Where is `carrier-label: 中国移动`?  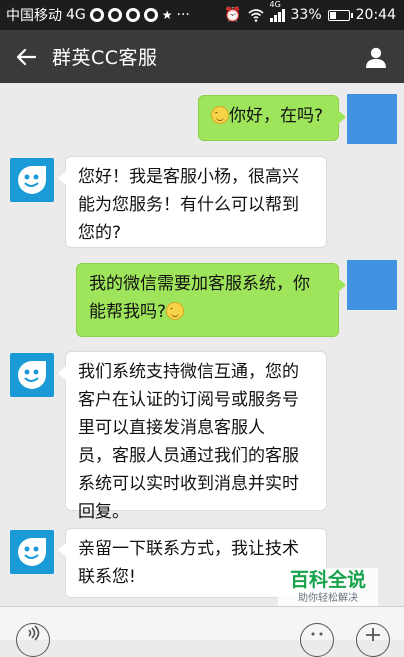
carrier-label: 中国移动 is located at coordinates (34, 16).